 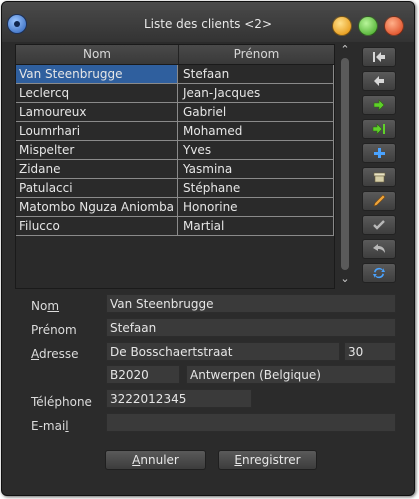 I want to click on email-label: E-mail, so click(x=50, y=426).